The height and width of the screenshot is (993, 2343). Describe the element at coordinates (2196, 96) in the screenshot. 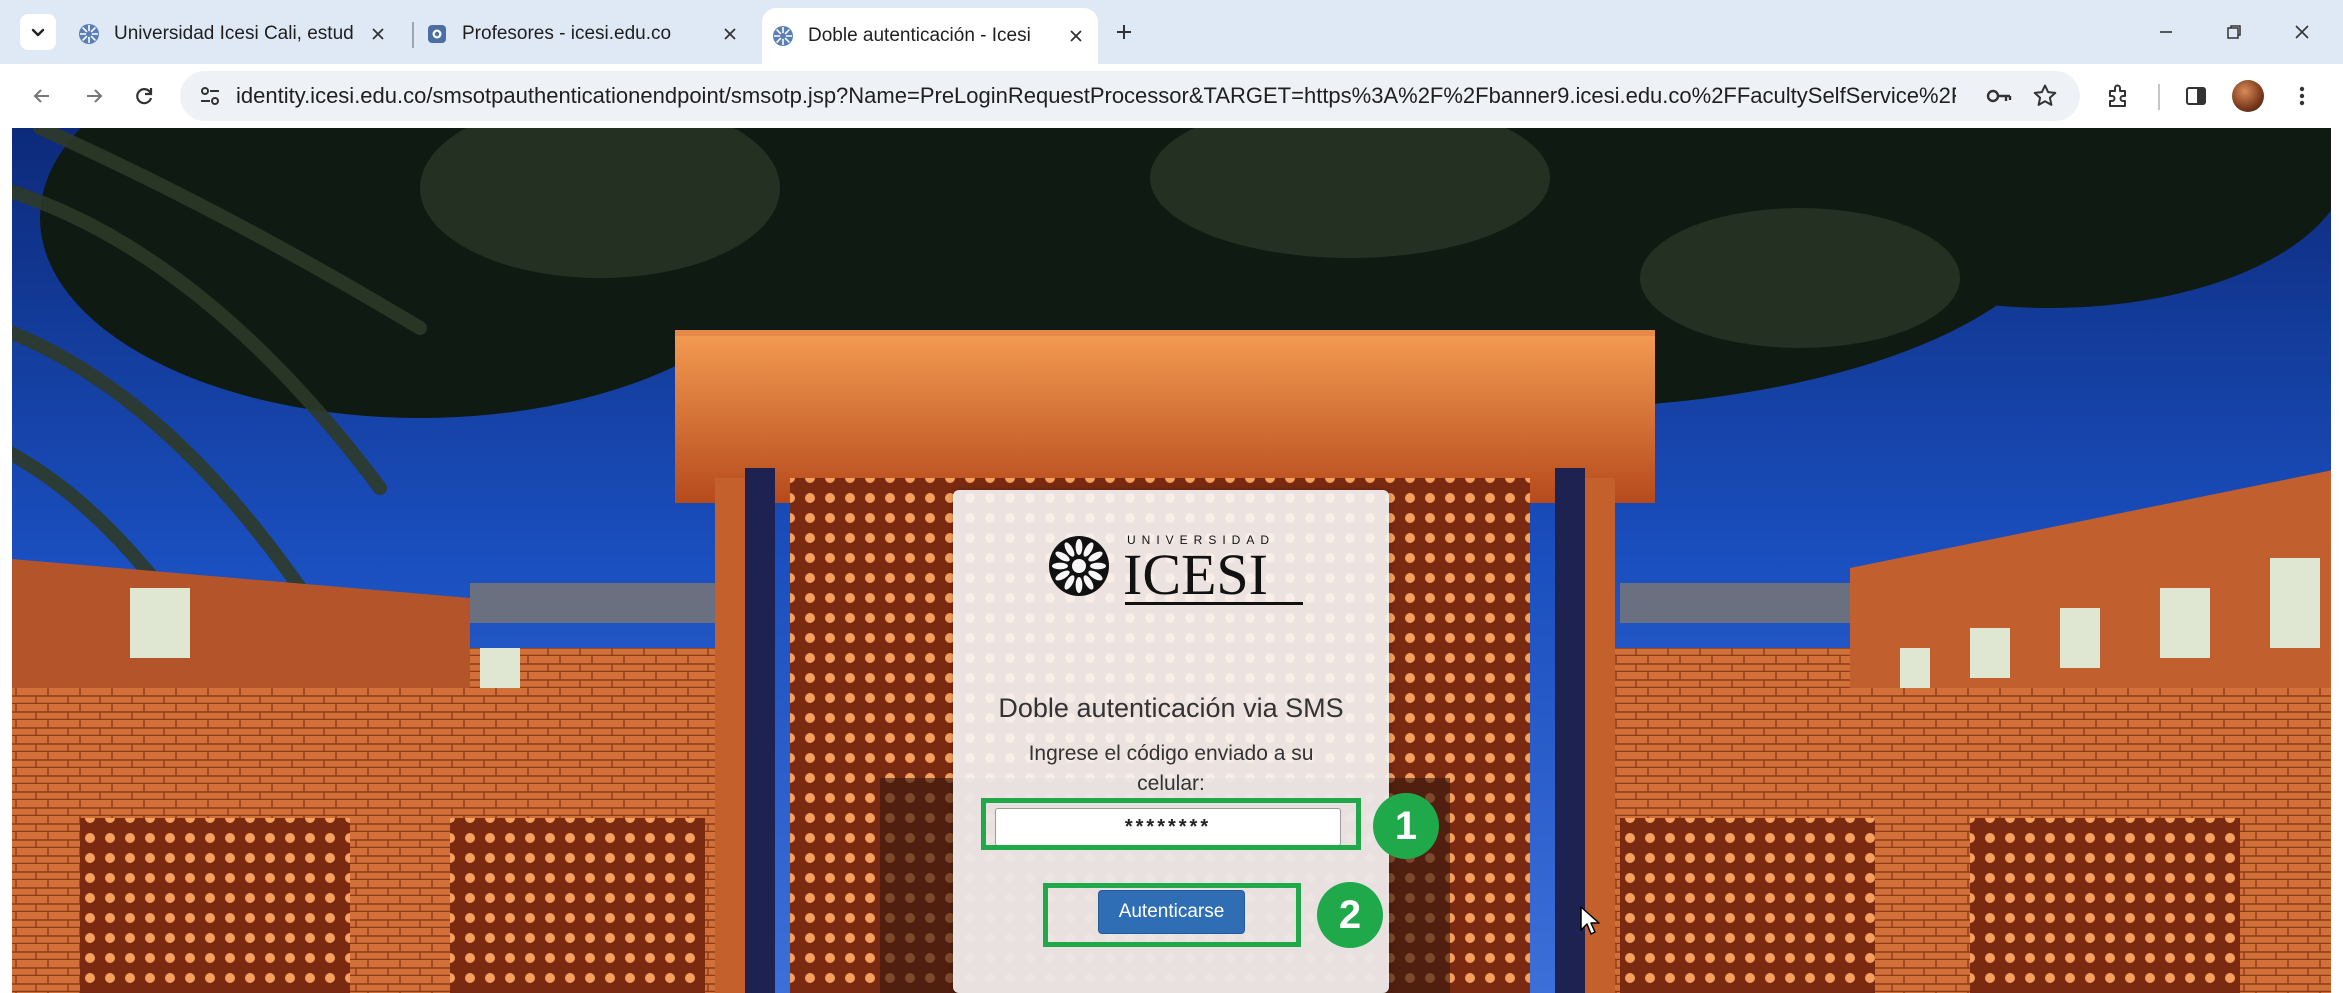

I see `side-panel-icon` at that location.